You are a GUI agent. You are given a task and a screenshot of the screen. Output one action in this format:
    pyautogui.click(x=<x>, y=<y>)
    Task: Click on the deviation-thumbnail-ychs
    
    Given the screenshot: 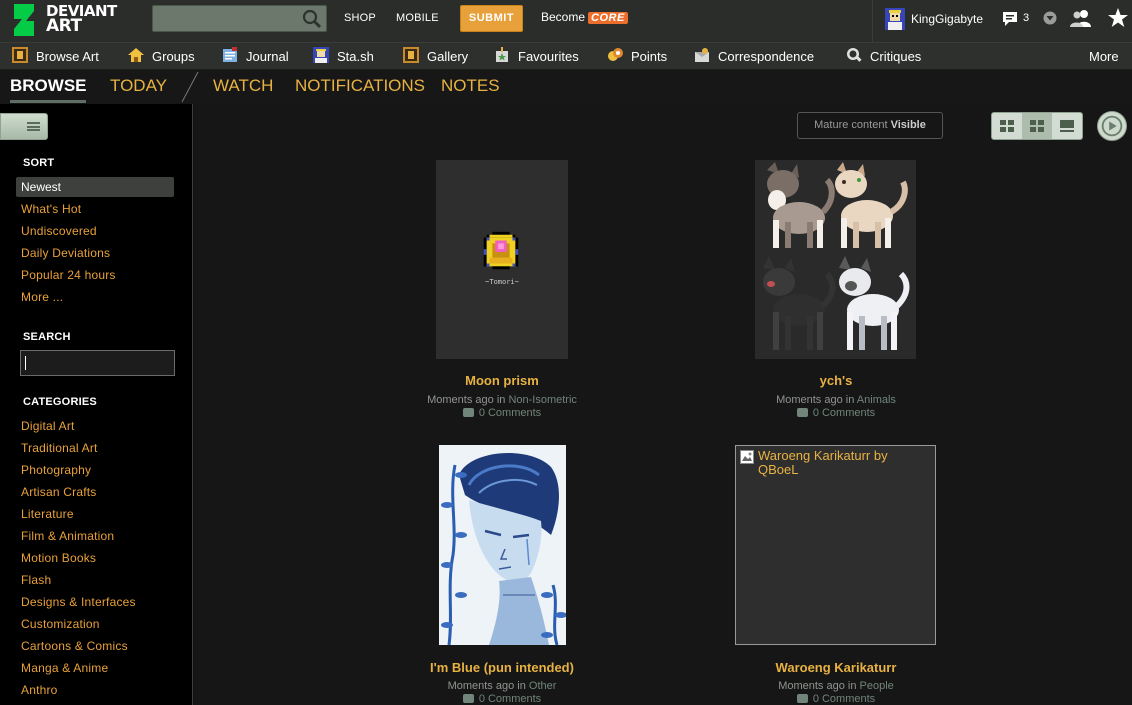 What is the action you would take?
    pyautogui.click(x=835, y=259)
    